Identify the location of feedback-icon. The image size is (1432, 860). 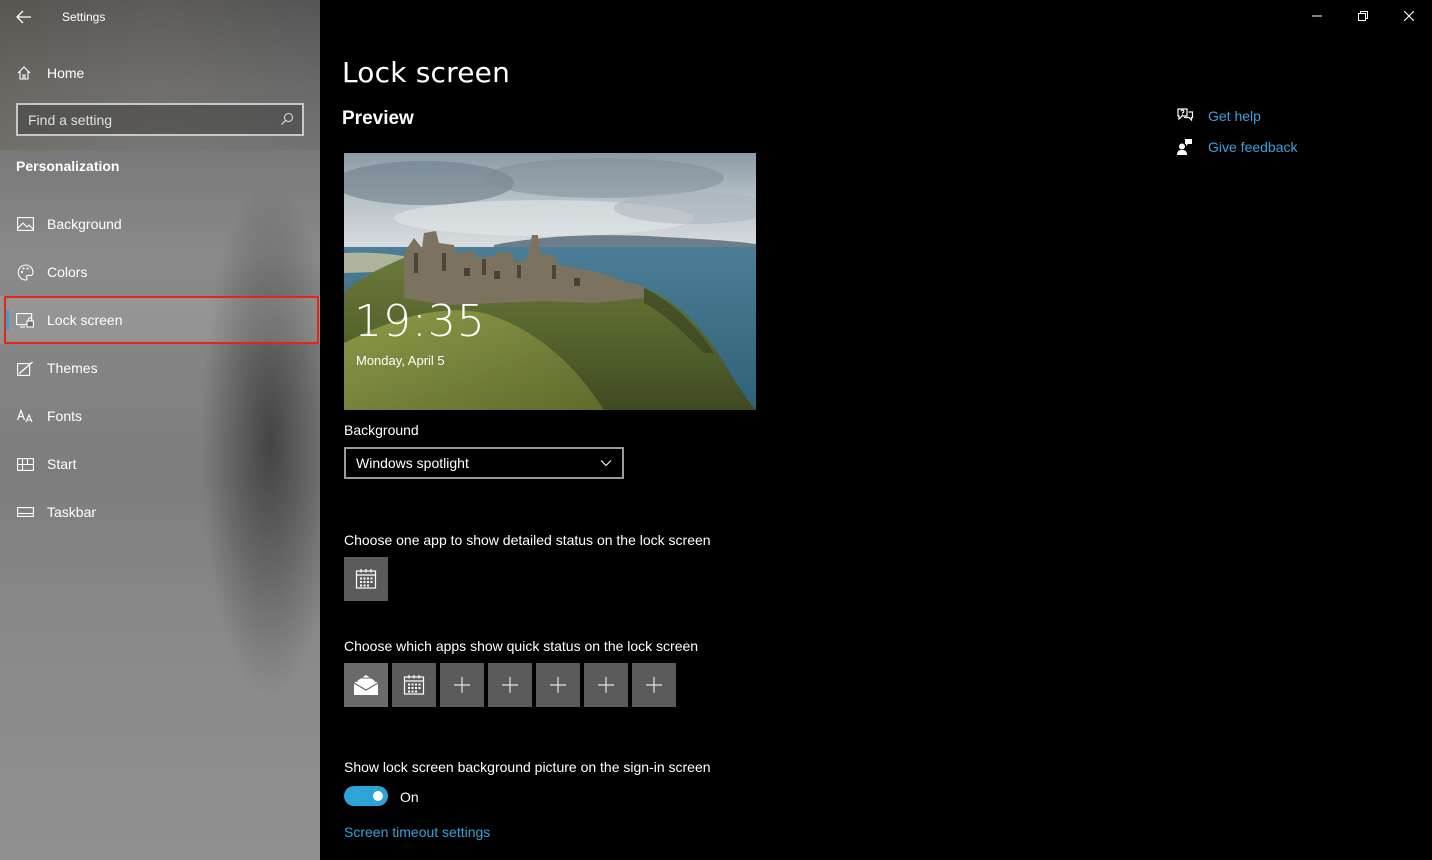
(1185, 147).